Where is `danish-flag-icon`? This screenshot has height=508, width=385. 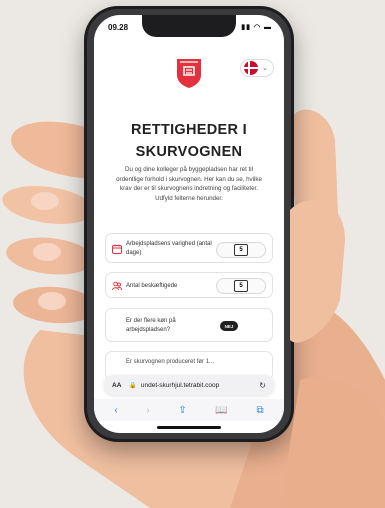
danish-flag-icon is located at coordinates (251, 68).